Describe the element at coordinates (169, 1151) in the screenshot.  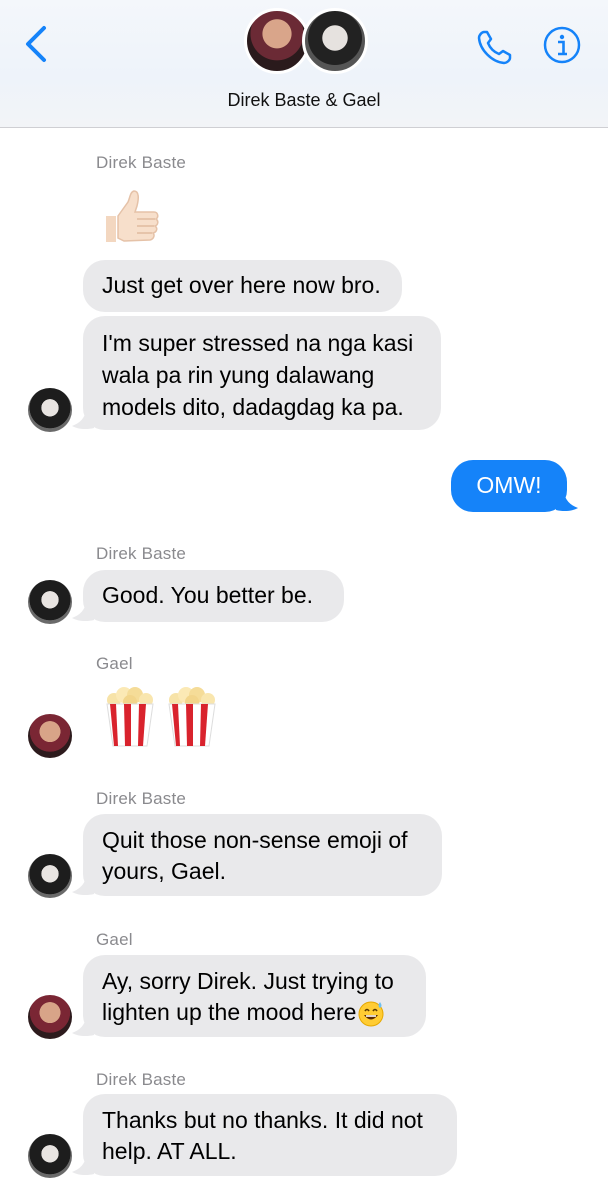
I see `message-text-line: help. AT ALL.` at that location.